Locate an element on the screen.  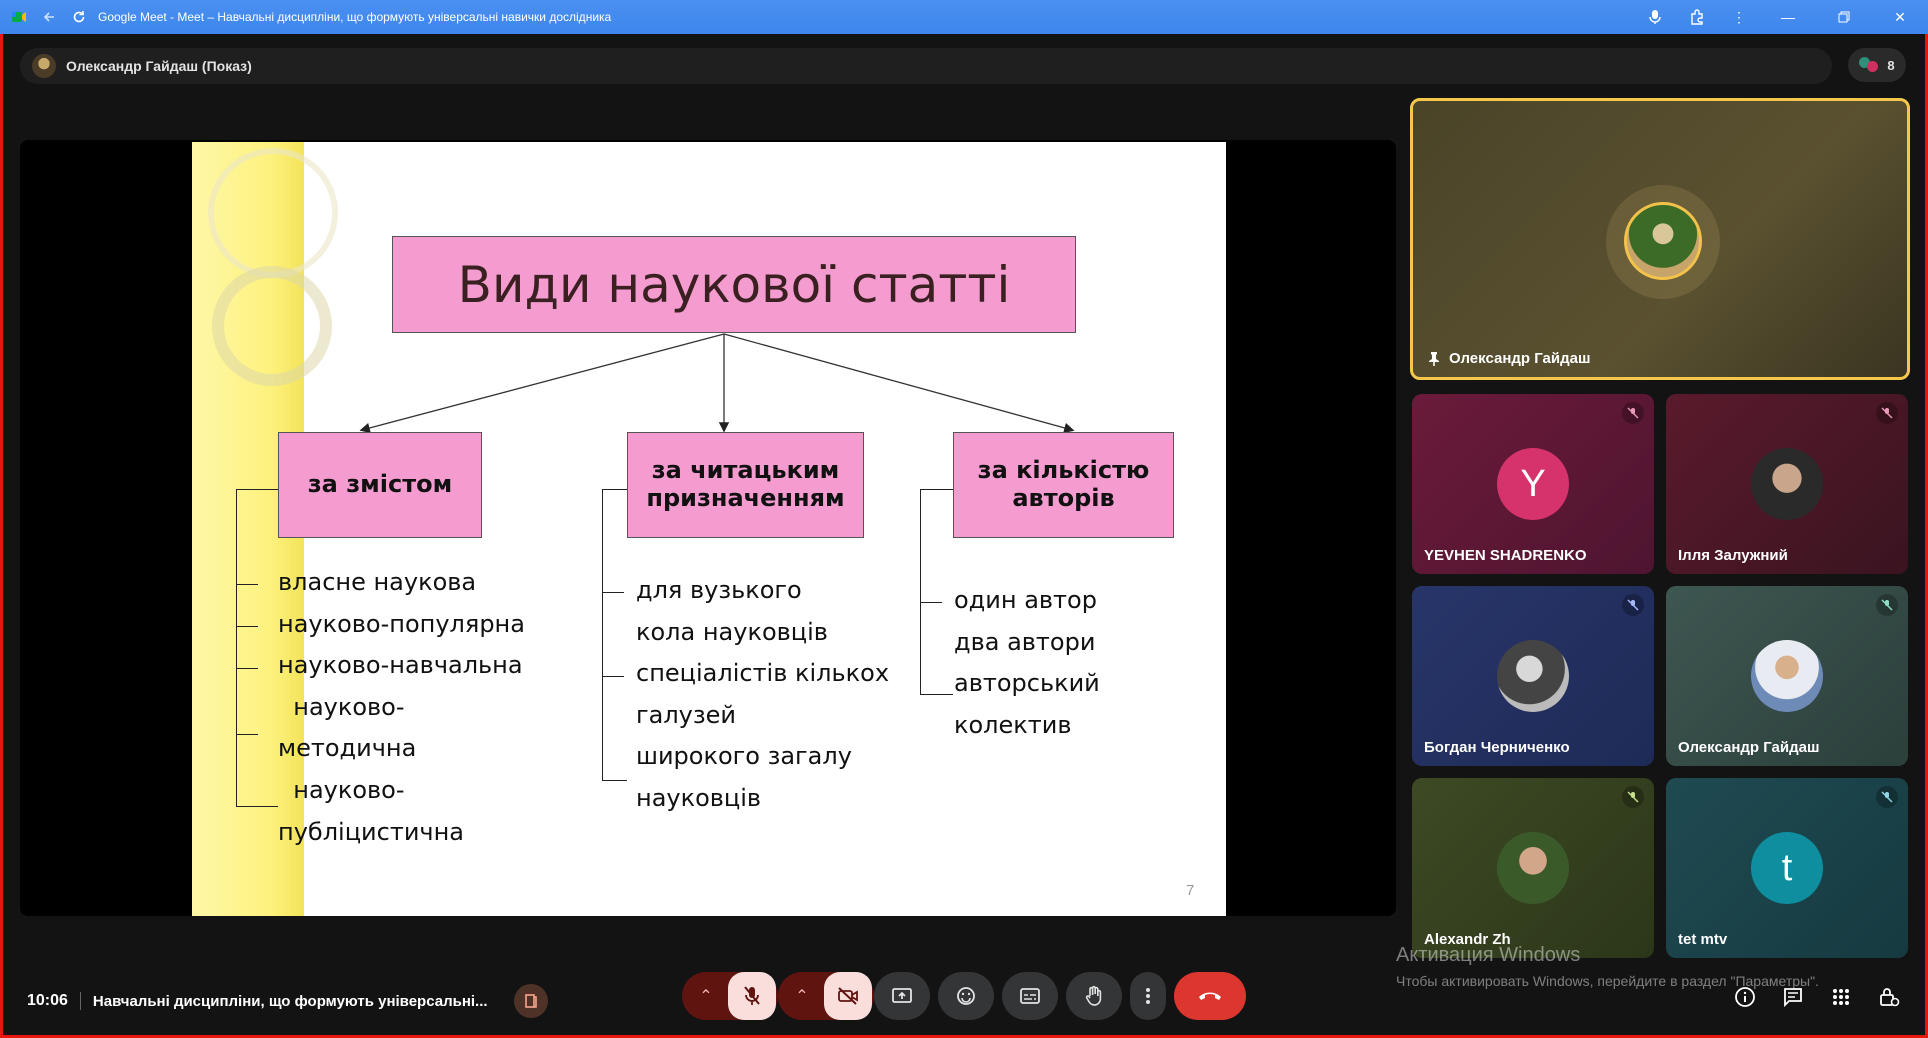
presenter-avatar is located at coordinates (44, 66).